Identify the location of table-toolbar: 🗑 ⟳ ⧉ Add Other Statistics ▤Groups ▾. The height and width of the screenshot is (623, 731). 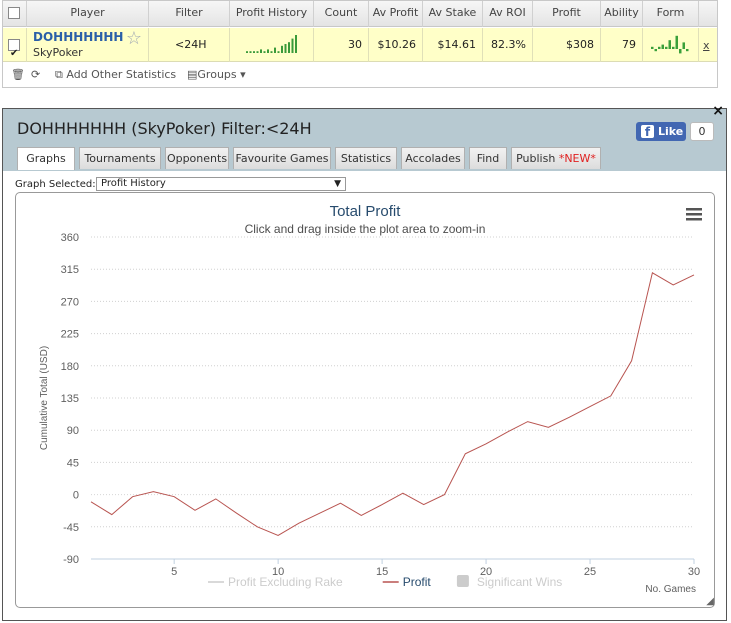
(360, 75).